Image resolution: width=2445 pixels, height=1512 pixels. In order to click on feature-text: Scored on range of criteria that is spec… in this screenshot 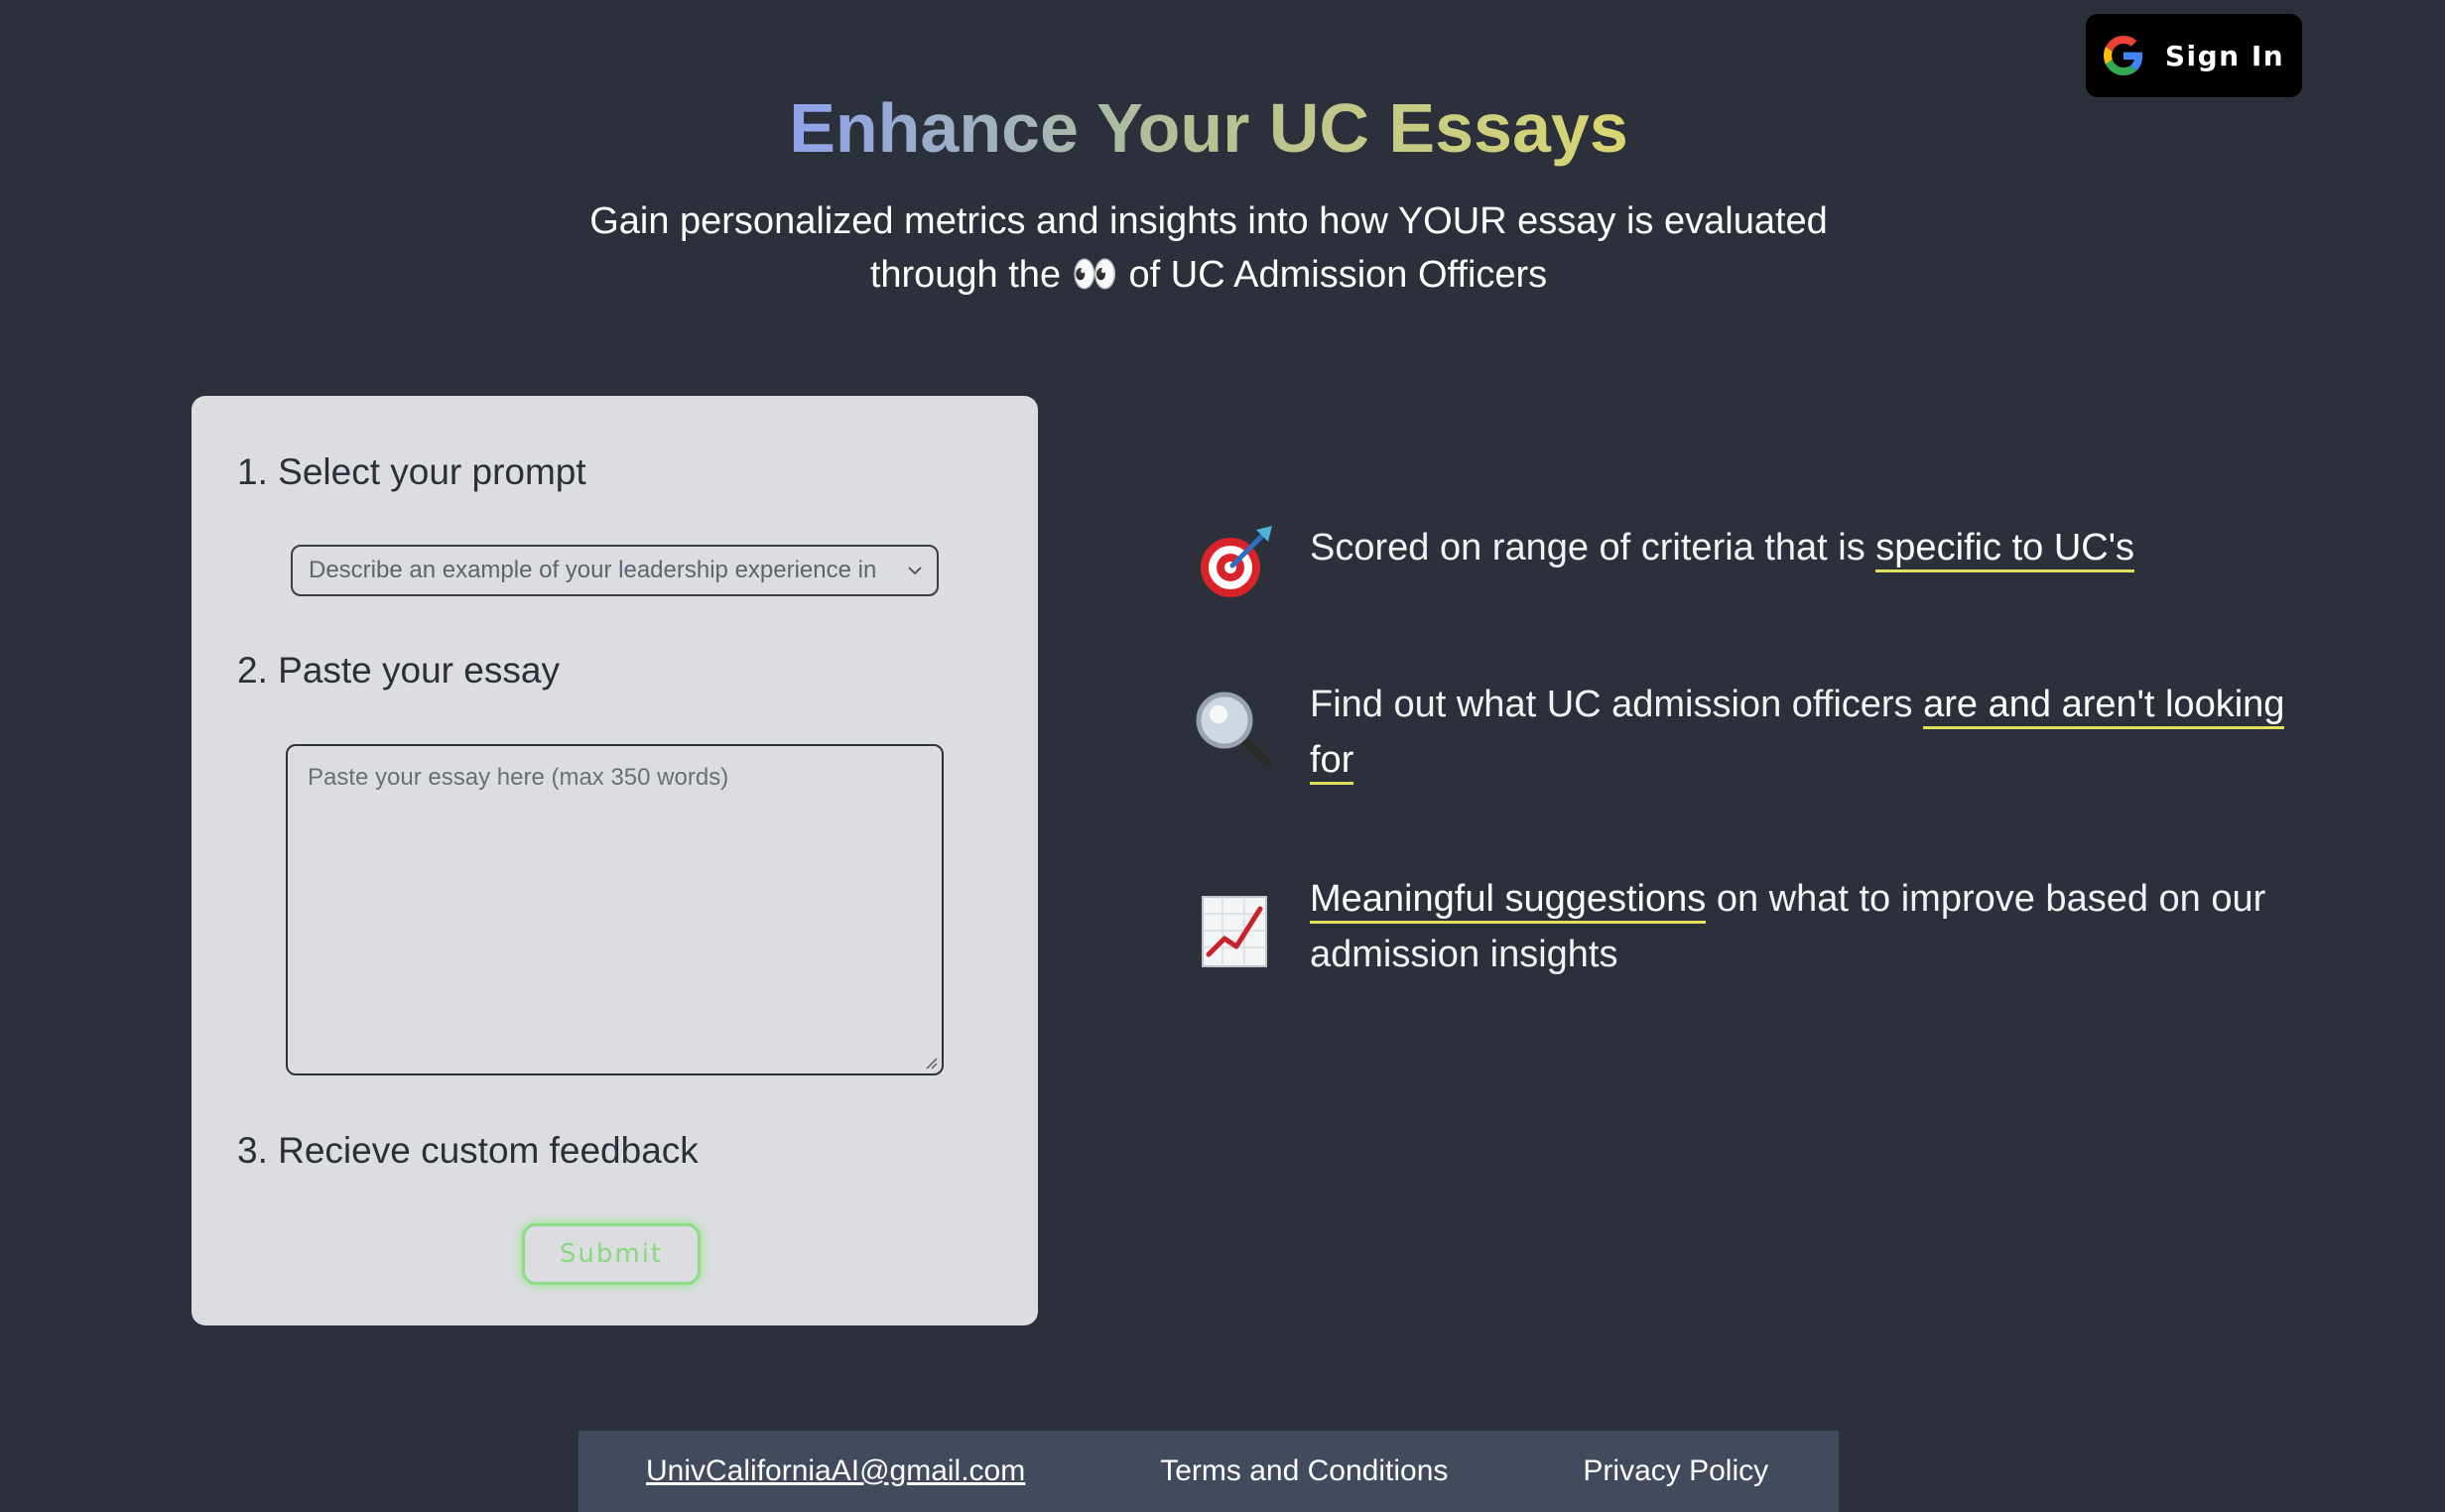, I will do `click(1806, 547)`.